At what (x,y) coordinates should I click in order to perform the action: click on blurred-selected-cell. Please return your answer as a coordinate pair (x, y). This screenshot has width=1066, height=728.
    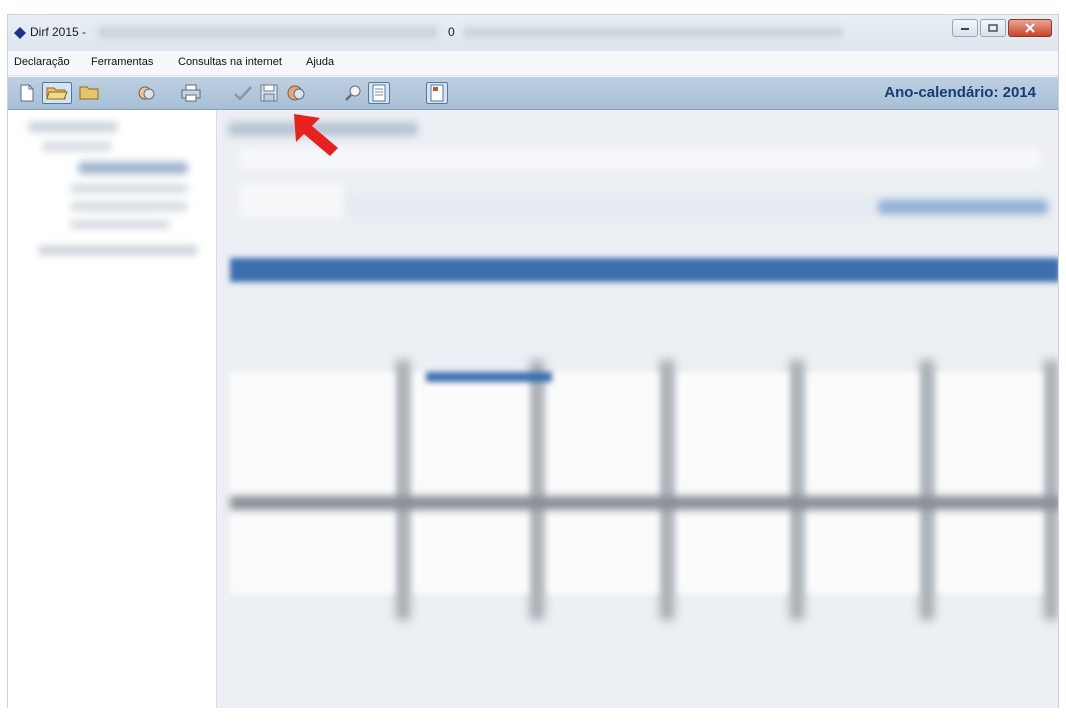
    Looking at the image, I should click on (489, 377).